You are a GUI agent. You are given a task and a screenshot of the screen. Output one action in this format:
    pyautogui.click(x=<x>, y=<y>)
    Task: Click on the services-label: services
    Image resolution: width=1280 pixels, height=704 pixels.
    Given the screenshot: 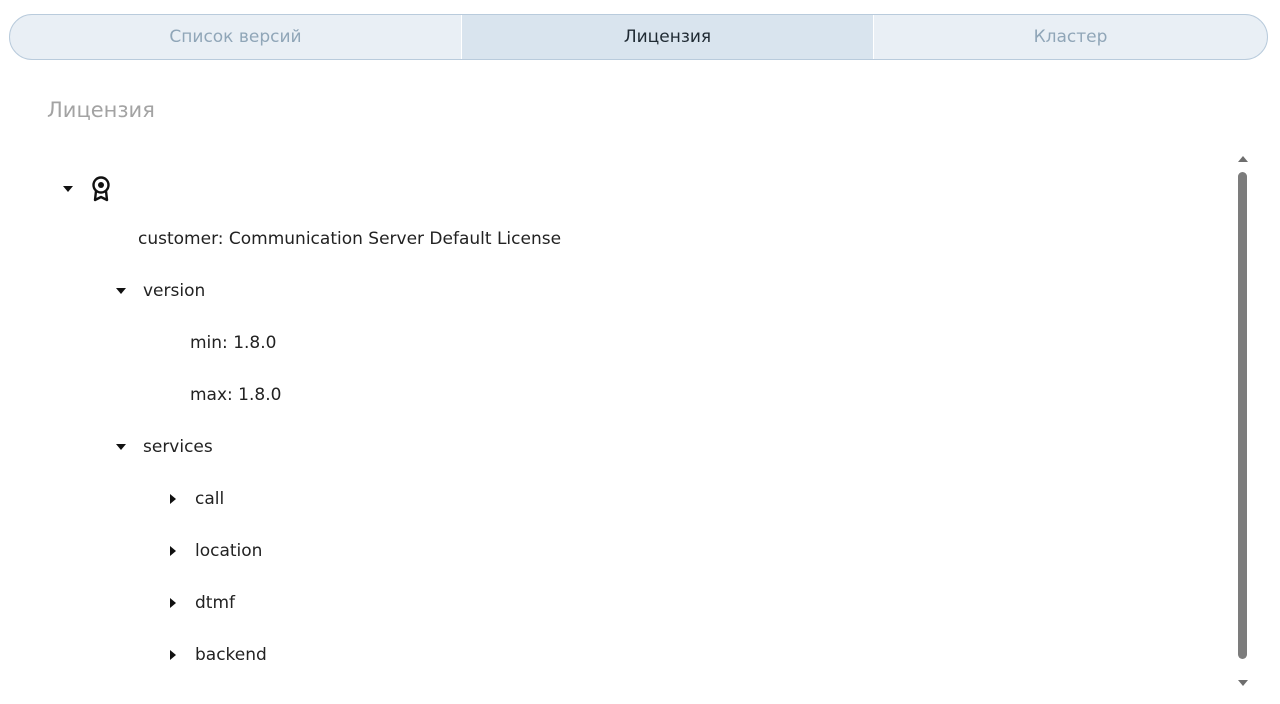 What is the action you would take?
    pyautogui.click(x=178, y=447)
    